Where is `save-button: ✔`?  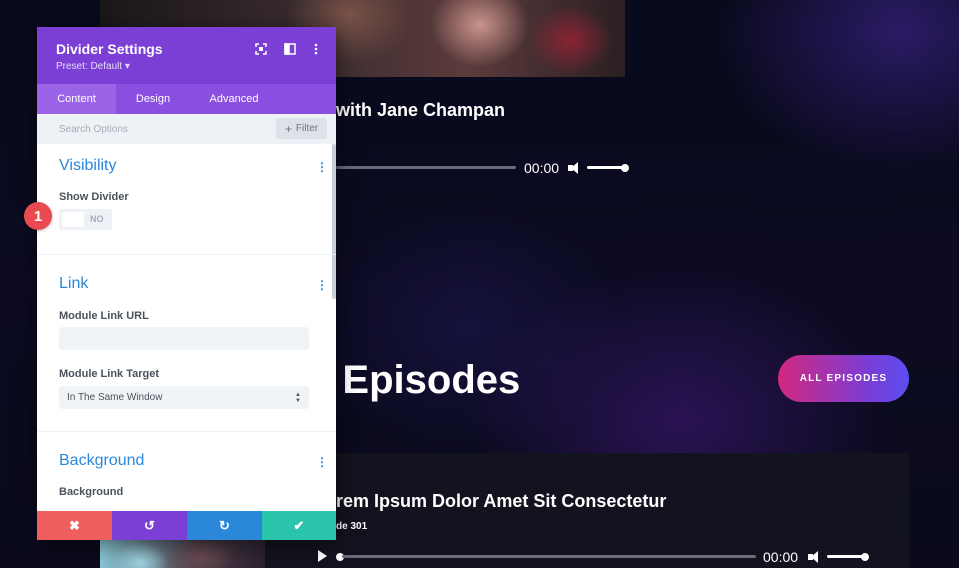
save-button: ✔ is located at coordinates (299, 525).